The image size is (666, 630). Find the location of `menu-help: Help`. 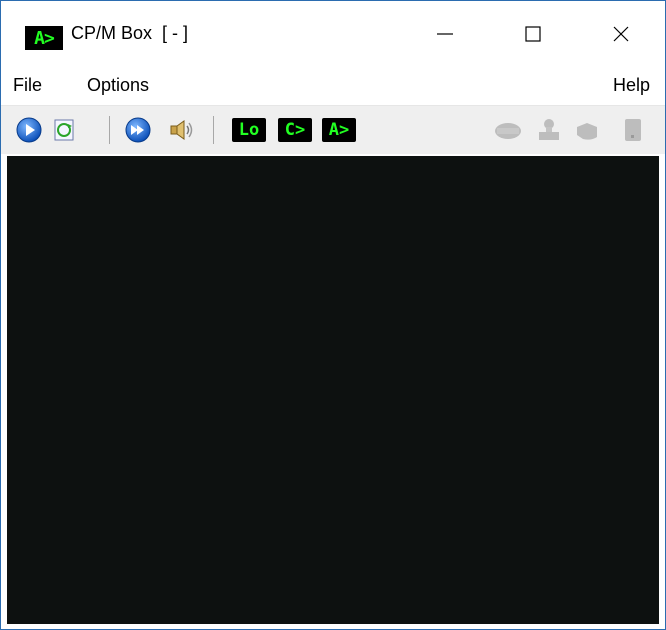

menu-help: Help is located at coordinates (631, 85).